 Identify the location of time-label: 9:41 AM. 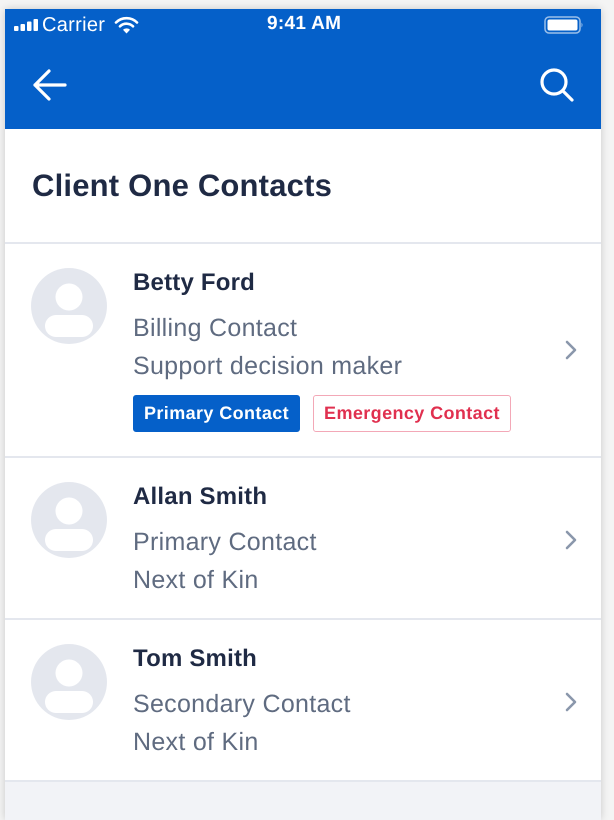
(304, 24).